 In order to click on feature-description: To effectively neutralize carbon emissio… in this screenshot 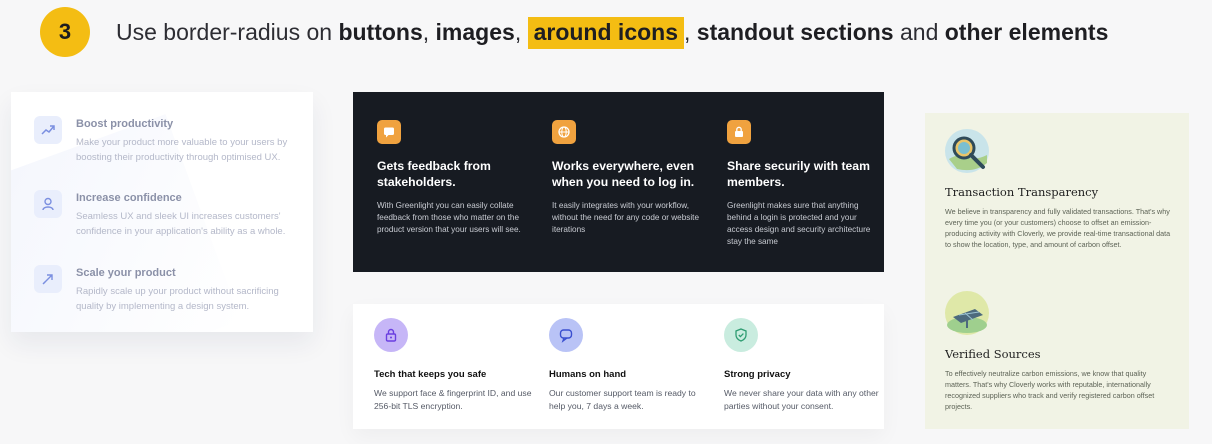, I will do `click(1050, 390)`.